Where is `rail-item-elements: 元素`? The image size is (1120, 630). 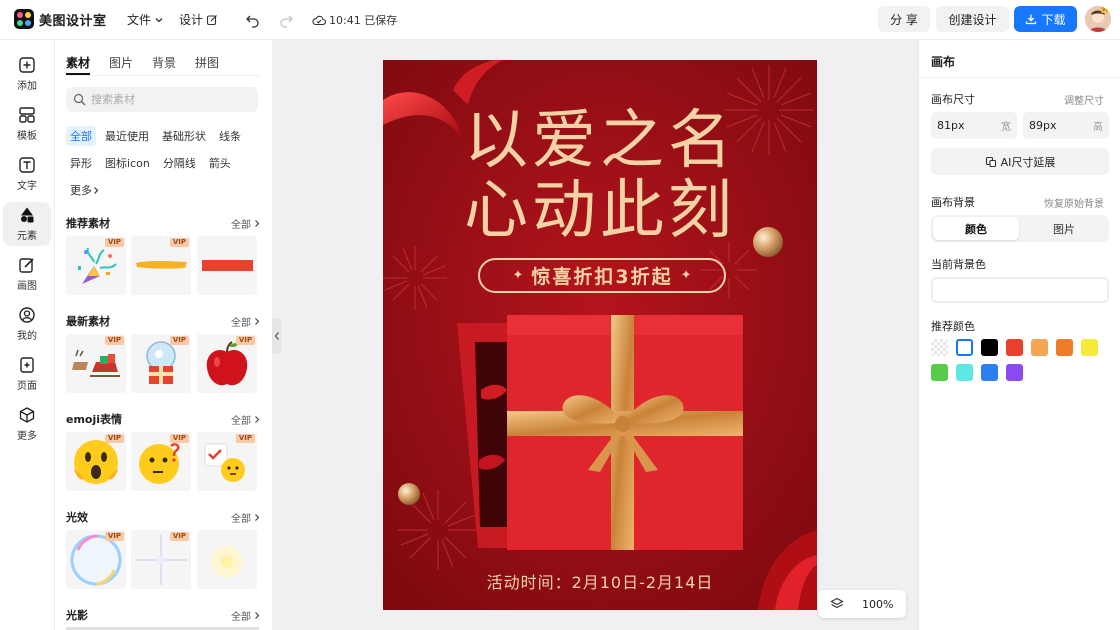
rail-item-elements: 元素 is located at coordinates (27, 224).